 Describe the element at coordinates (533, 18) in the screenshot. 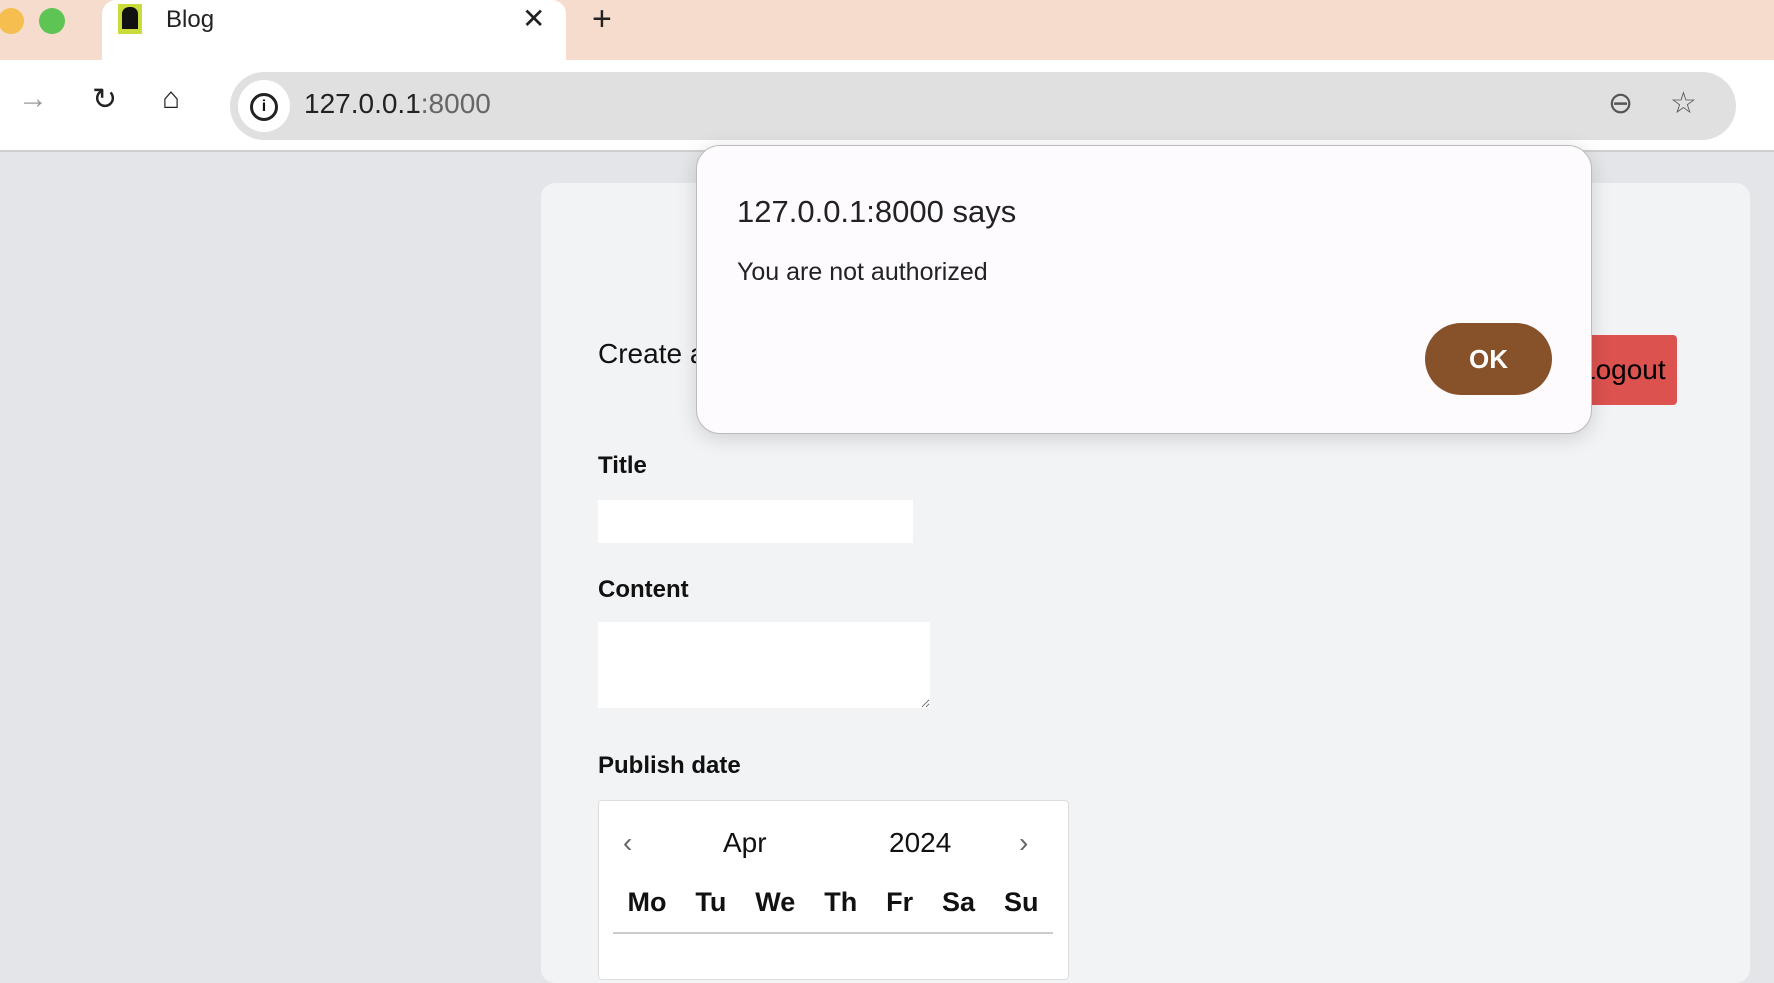

I see `close-tab-icon: ✕` at that location.